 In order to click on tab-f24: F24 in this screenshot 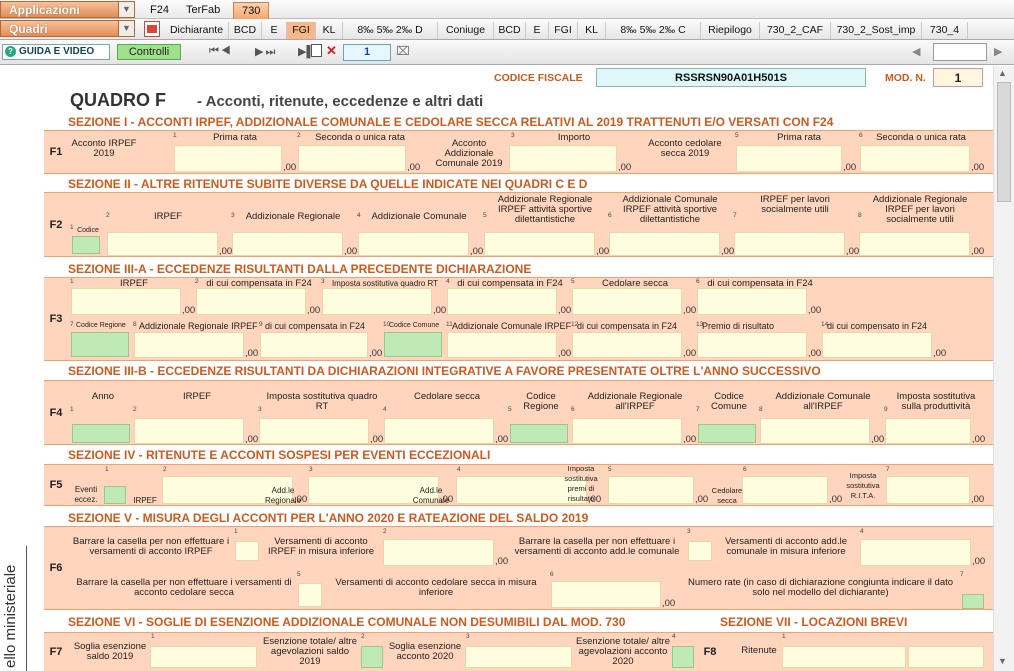, I will do `click(159, 10)`.